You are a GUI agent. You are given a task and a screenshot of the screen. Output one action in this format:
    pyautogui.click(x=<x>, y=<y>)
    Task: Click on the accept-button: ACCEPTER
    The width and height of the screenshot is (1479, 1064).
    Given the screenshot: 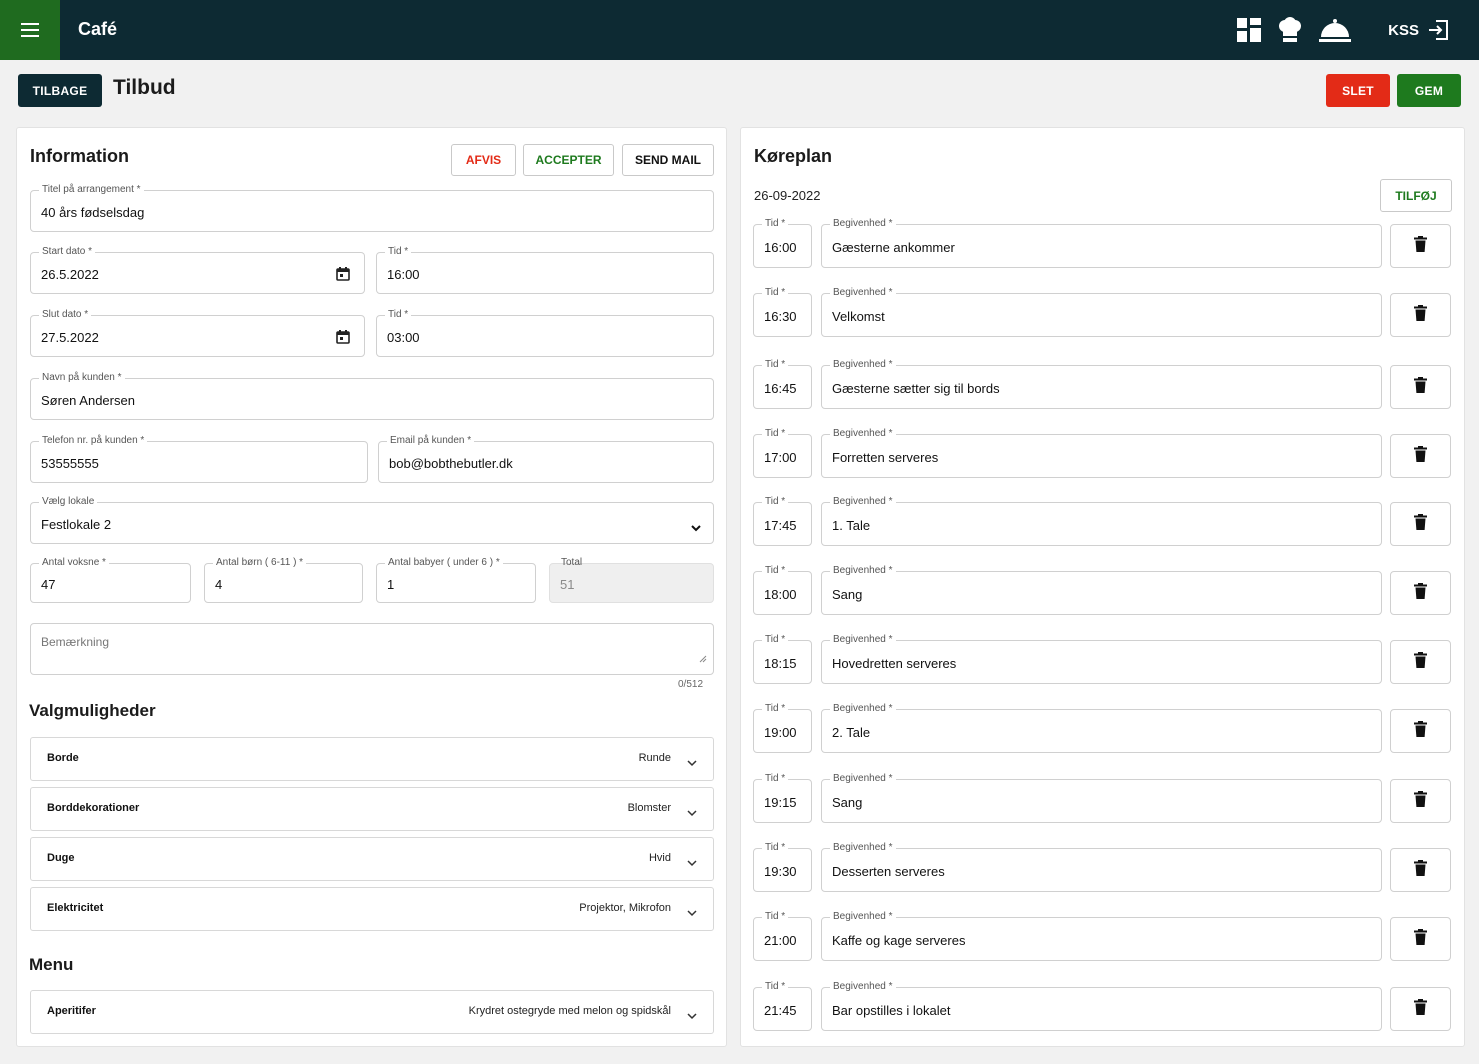 What is the action you would take?
    pyautogui.click(x=568, y=160)
    